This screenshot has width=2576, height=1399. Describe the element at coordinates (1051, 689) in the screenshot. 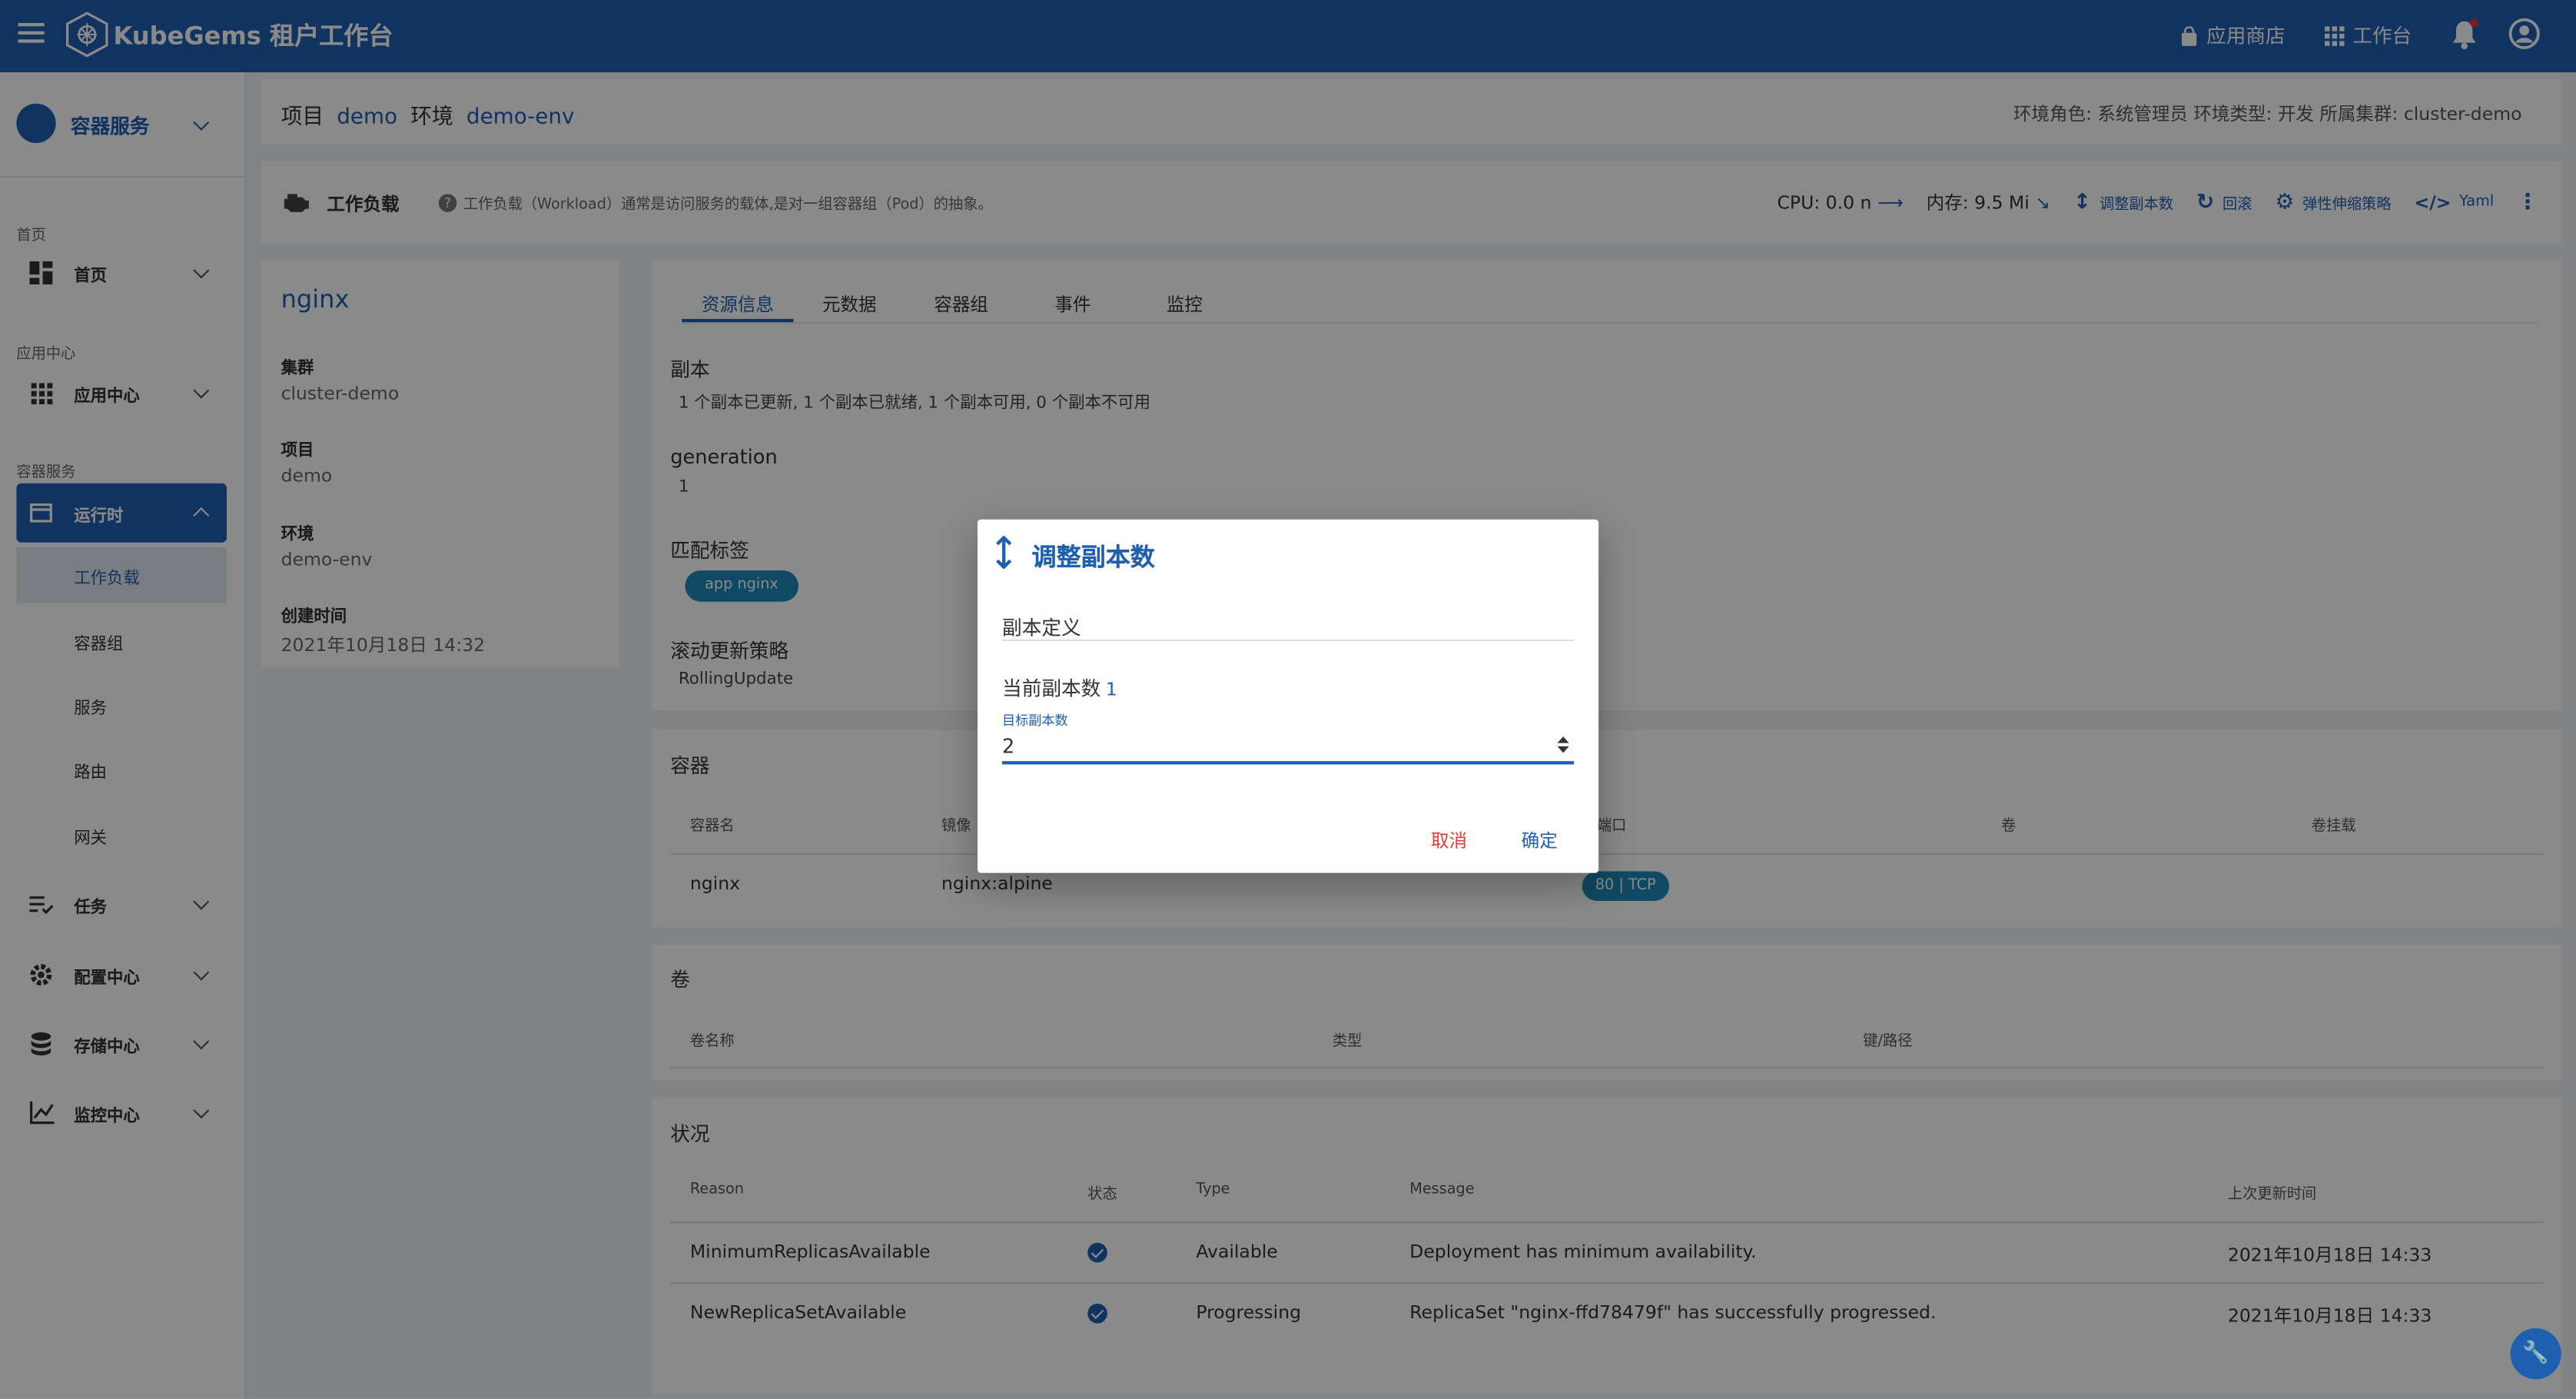

I see `current-replicas-label: 当前副本数` at that location.